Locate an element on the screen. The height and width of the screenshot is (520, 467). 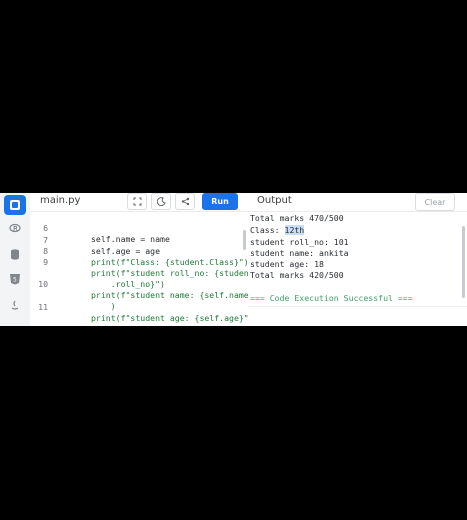
svg-text: 5 is located at coordinates (15, 280).